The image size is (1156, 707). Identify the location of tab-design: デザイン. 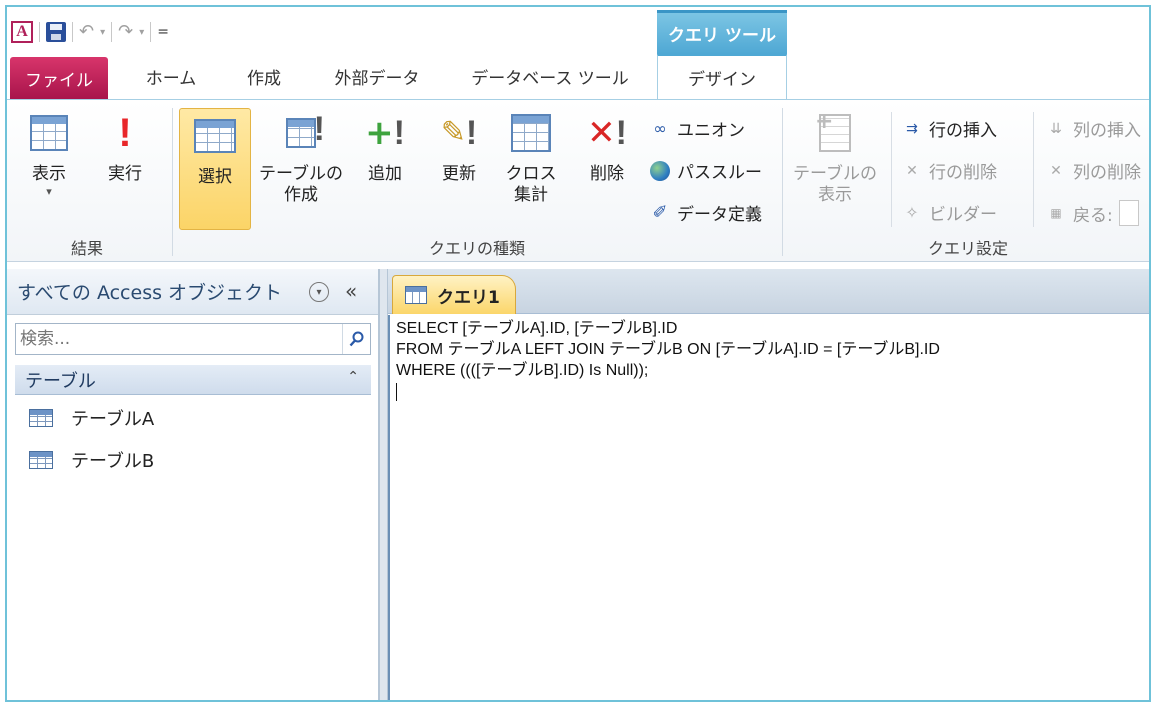
(722, 76).